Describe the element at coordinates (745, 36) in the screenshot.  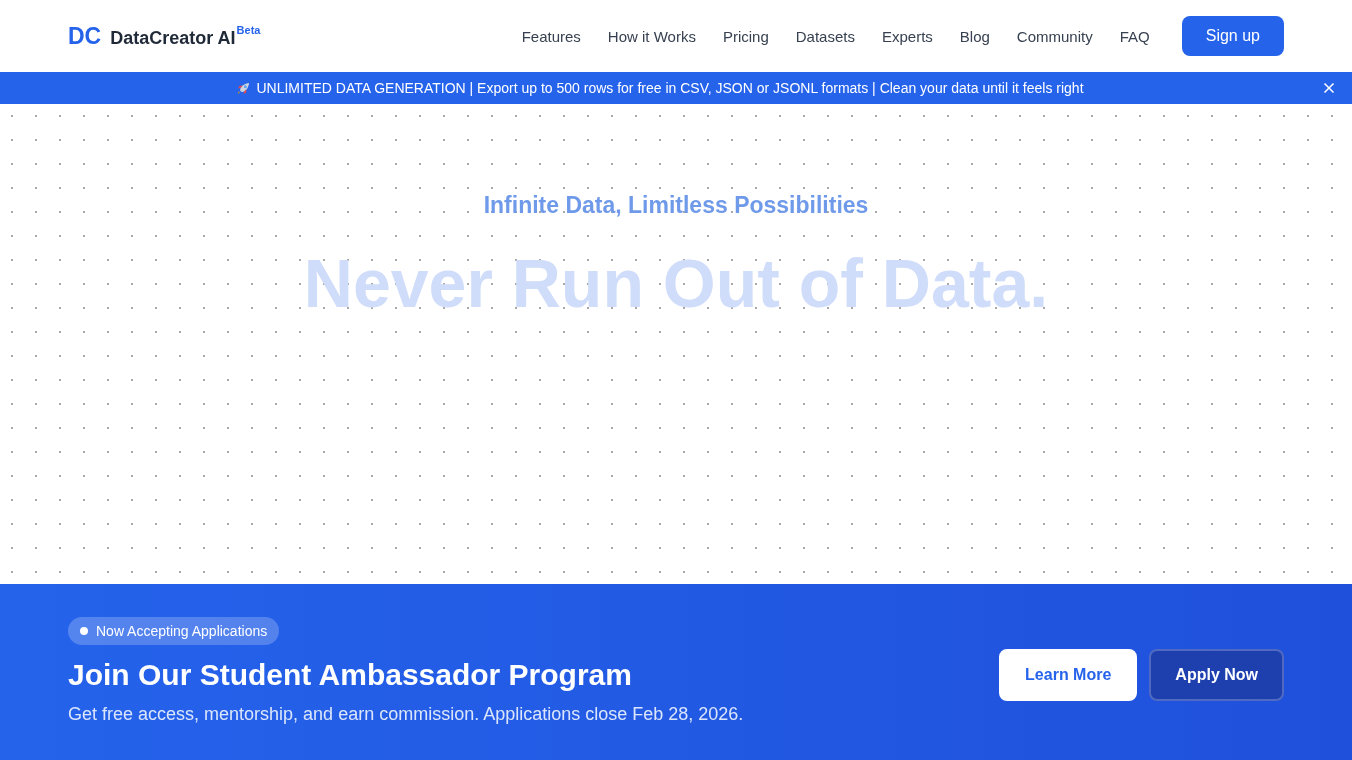
I see `nav-link: Pricing` at that location.